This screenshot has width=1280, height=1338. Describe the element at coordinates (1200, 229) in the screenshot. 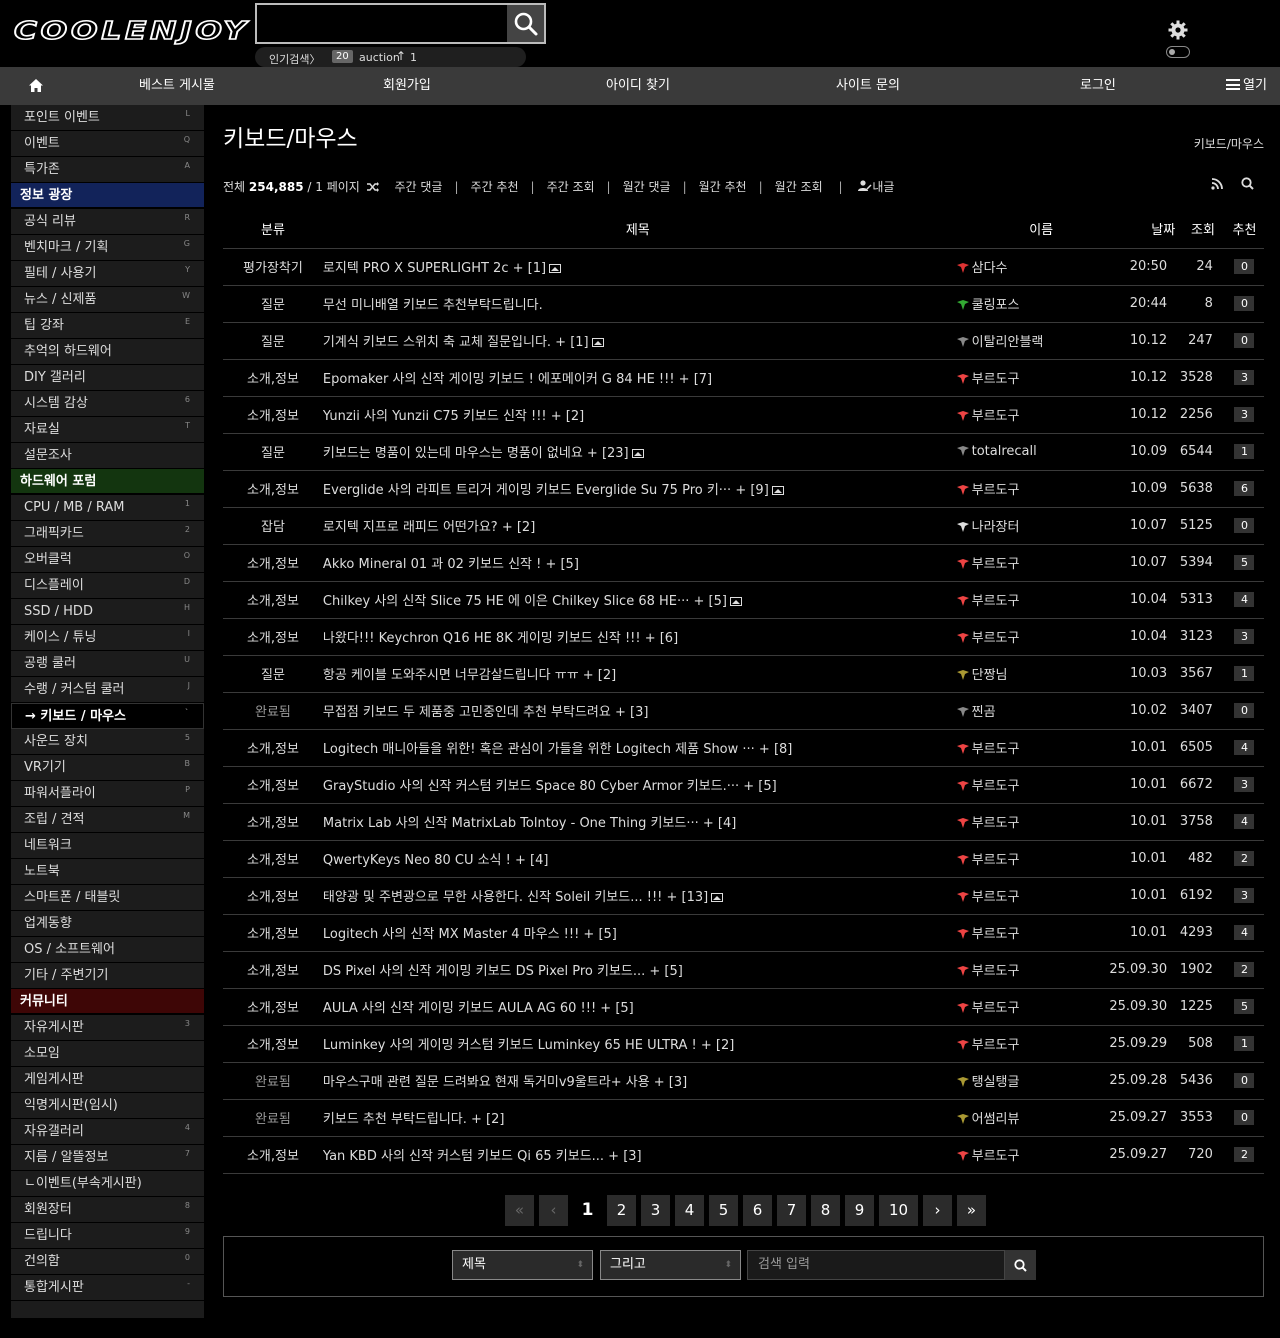

I see `col-views: 조회` at that location.